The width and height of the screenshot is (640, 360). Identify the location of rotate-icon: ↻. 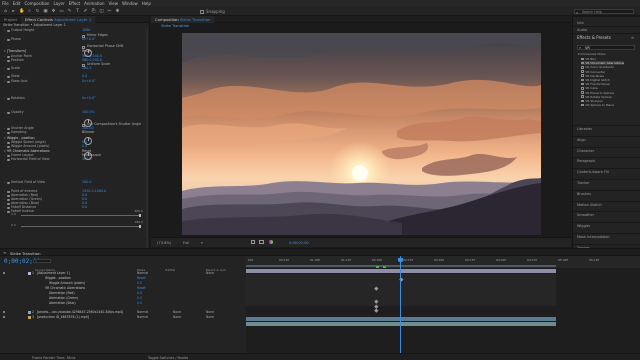
(37, 11).